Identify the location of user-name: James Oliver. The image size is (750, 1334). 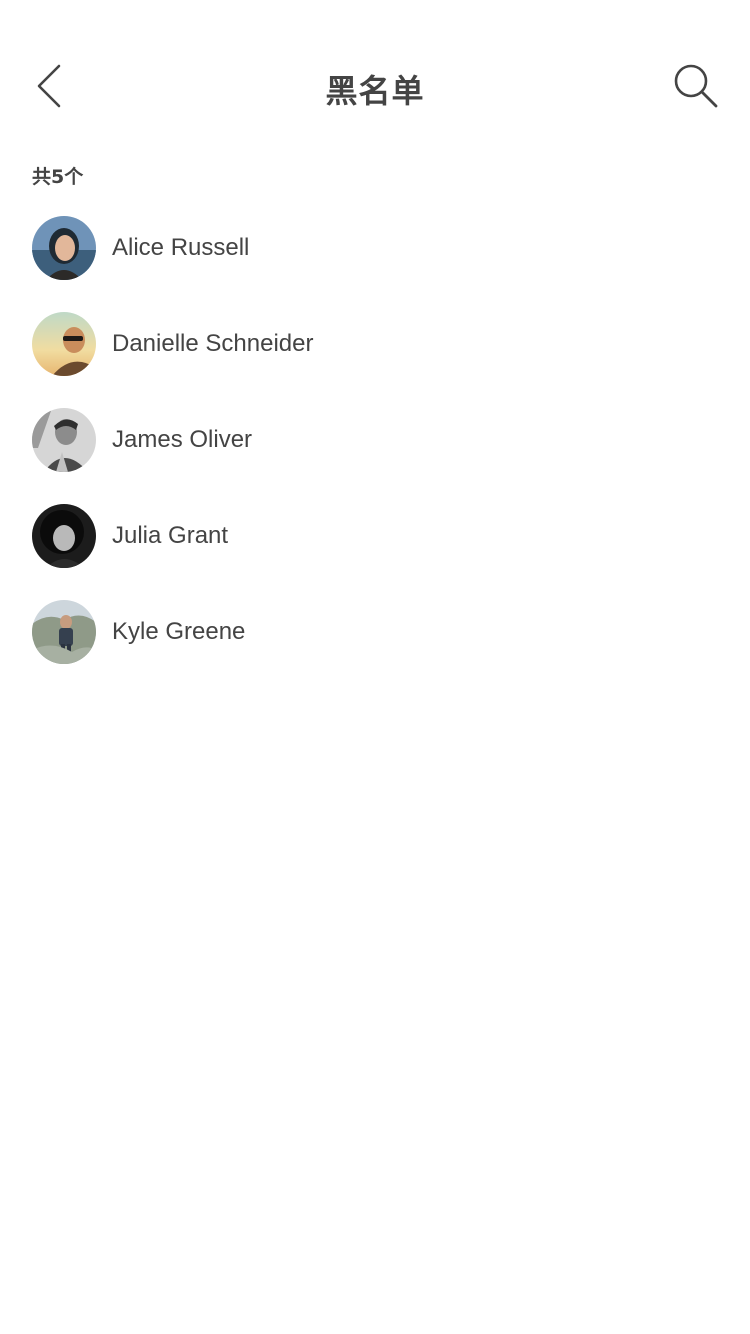
(182, 439).